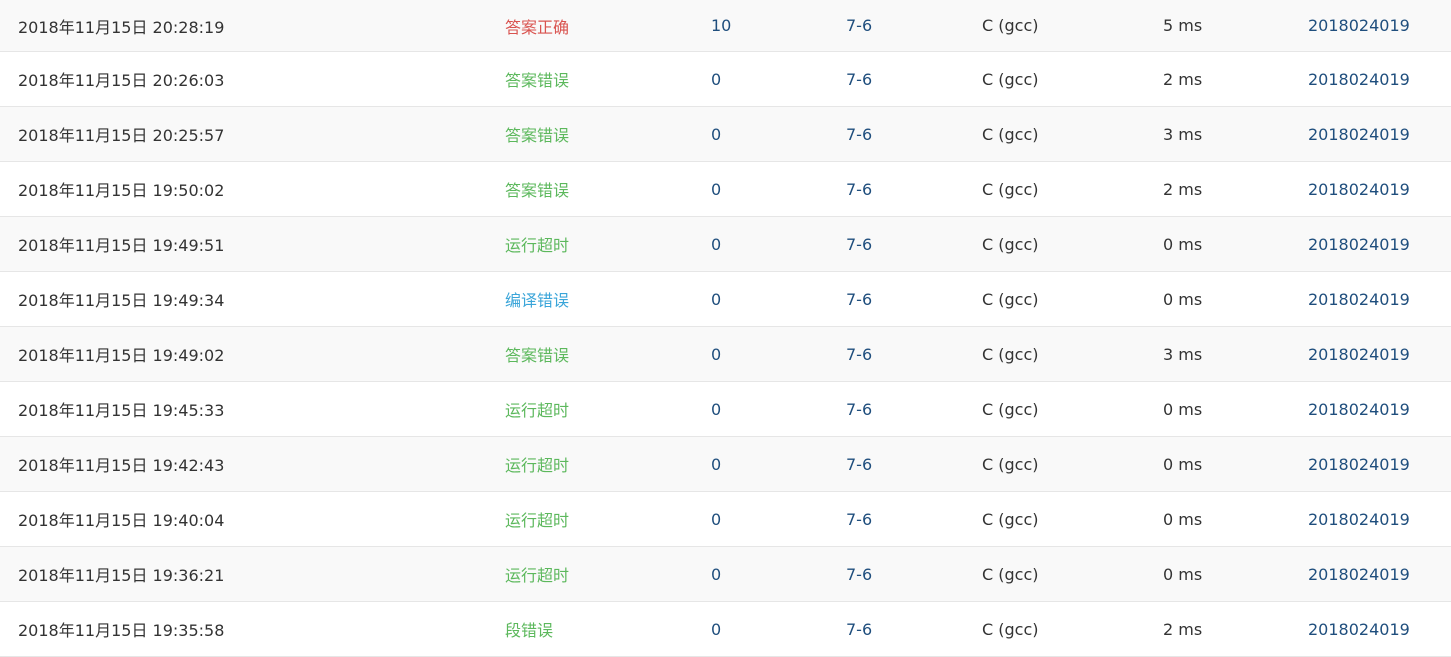 The width and height of the screenshot is (1451, 657). Describe the element at coordinates (121, 135) in the screenshot. I see `submit-time: 2018年11月15日 20:25:57` at that location.